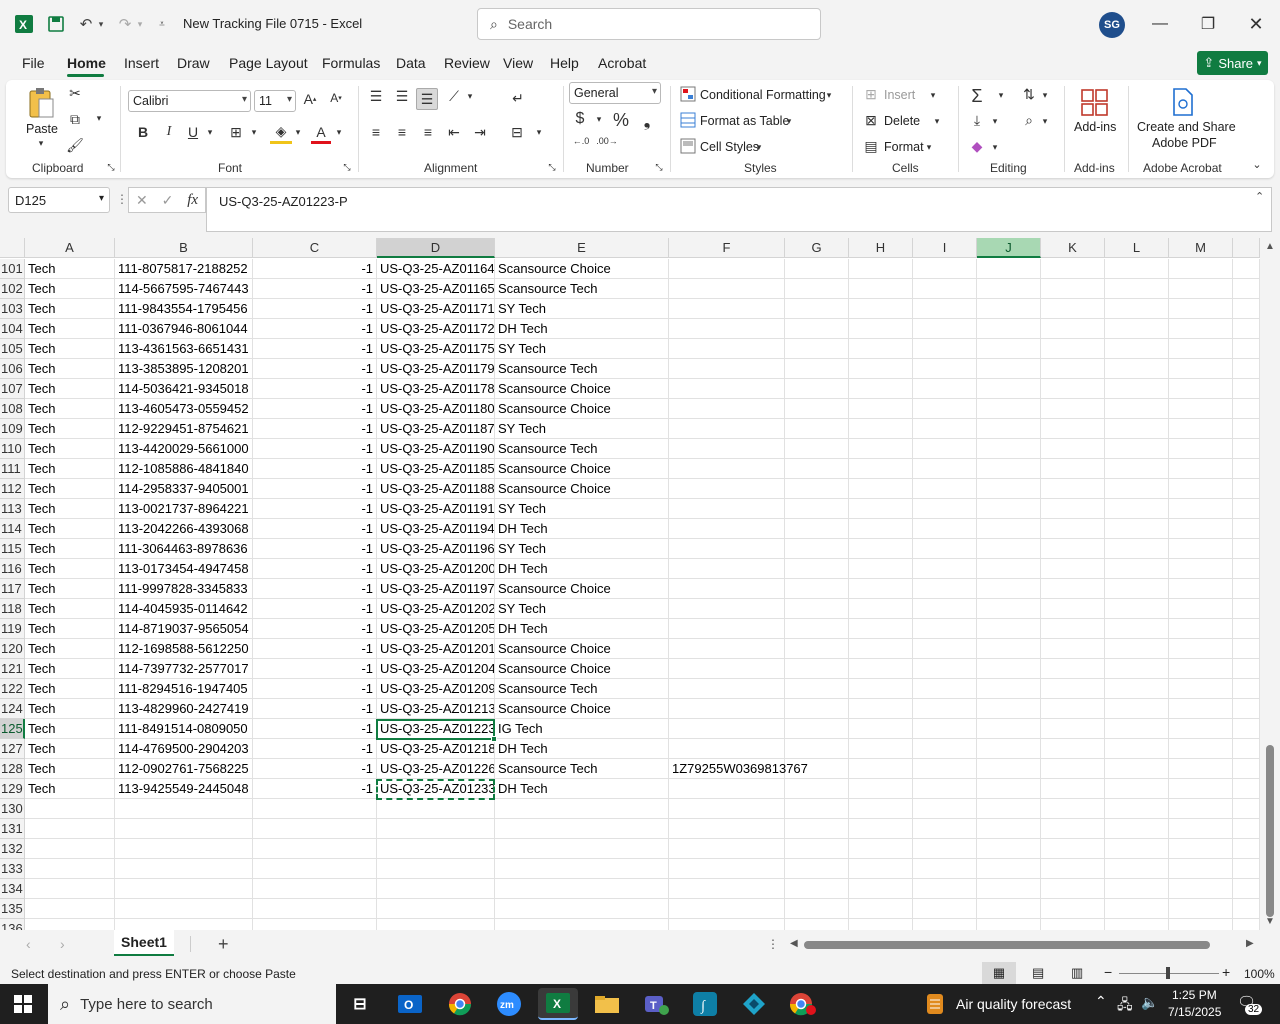 The height and width of the screenshot is (1024, 1280). What do you see at coordinates (223, 944) in the screenshot?
I see `add-sheet-button: +` at bounding box center [223, 944].